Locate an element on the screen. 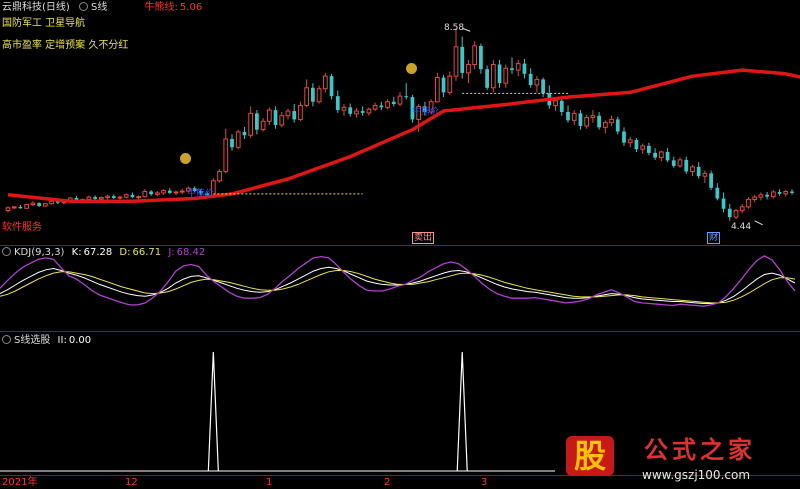 This screenshot has height=489, width=800. watermark: 股 公式之家 www.gszj100.com is located at coordinates (680, 460).